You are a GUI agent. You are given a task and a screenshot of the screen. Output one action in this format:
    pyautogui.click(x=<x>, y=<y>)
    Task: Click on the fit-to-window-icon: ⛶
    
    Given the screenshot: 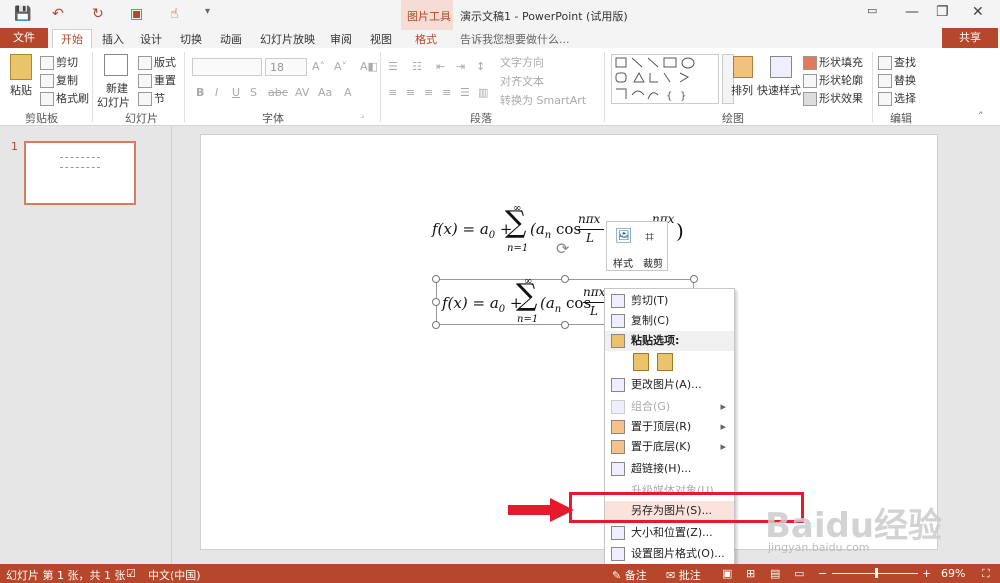 What is the action you would take?
    pyautogui.click(x=986, y=574)
    